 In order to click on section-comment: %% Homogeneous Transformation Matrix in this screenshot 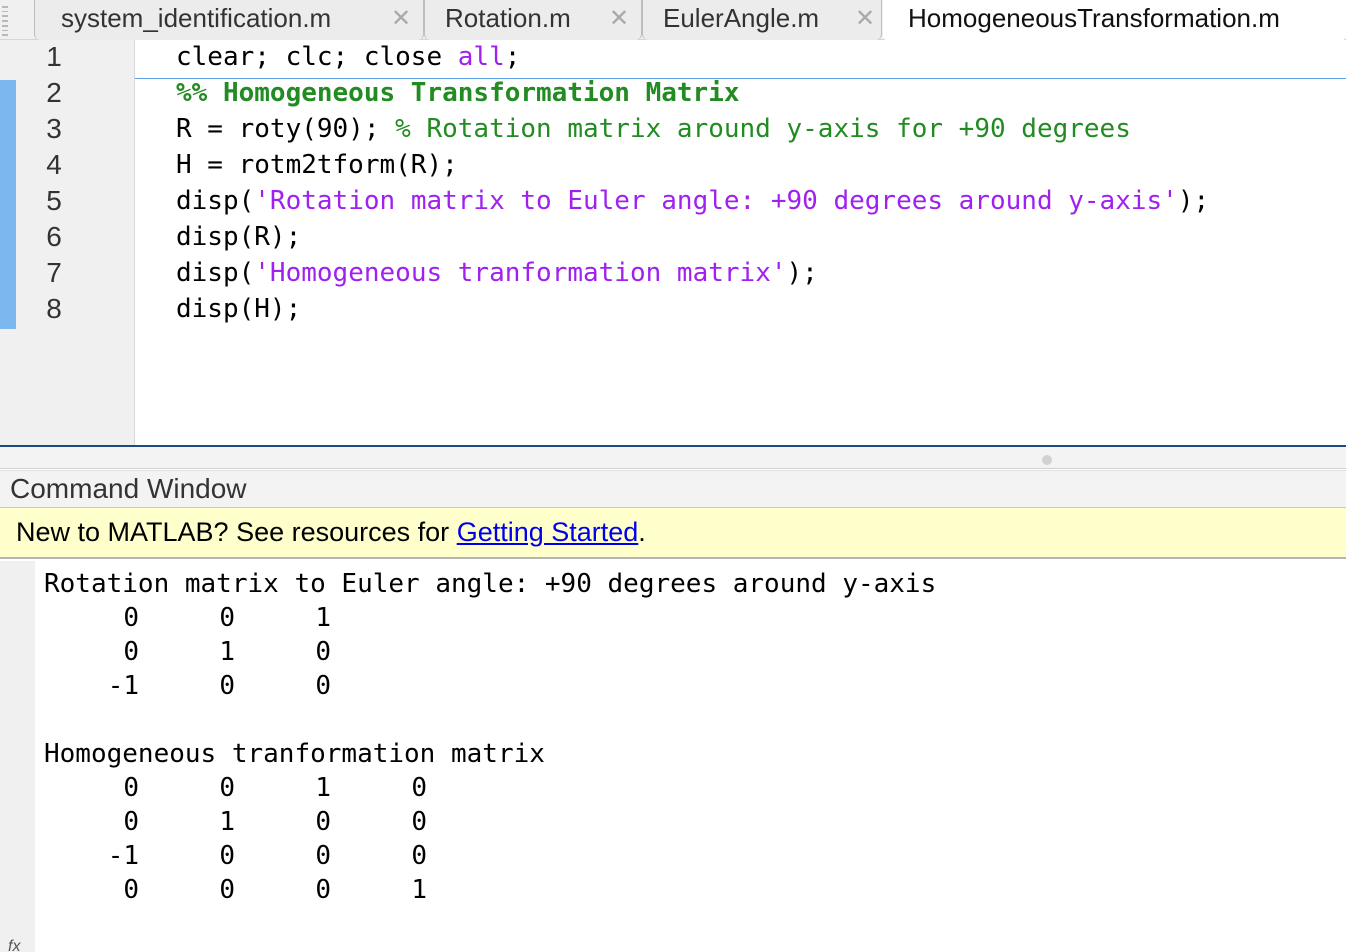, I will do `click(458, 93)`.